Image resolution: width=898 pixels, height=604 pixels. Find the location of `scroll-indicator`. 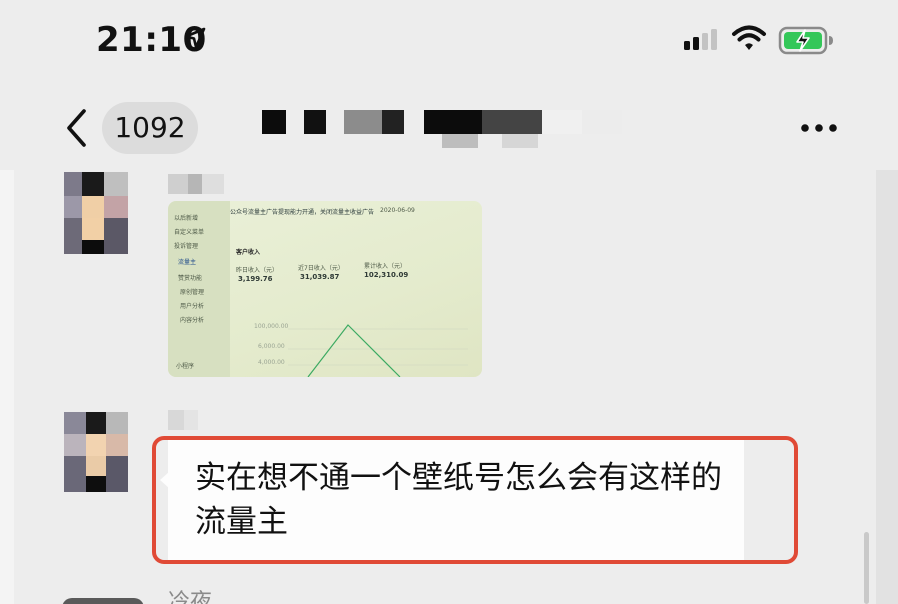

scroll-indicator is located at coordinates (866, 568).